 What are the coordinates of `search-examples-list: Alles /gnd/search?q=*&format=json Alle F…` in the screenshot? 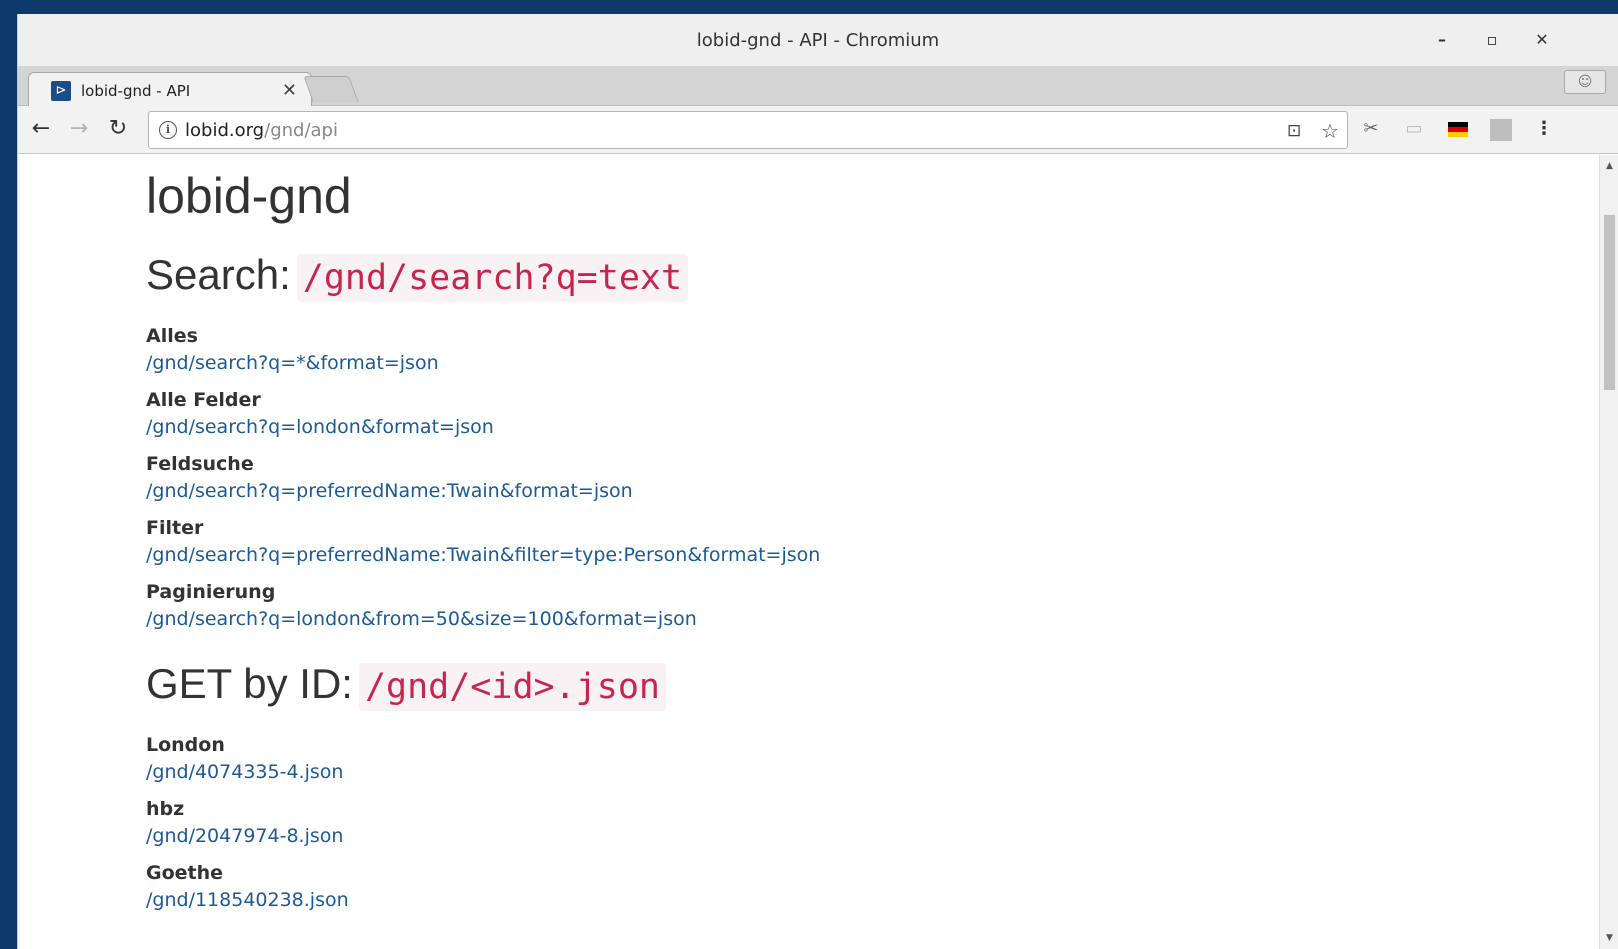 It's located at (483, 482).